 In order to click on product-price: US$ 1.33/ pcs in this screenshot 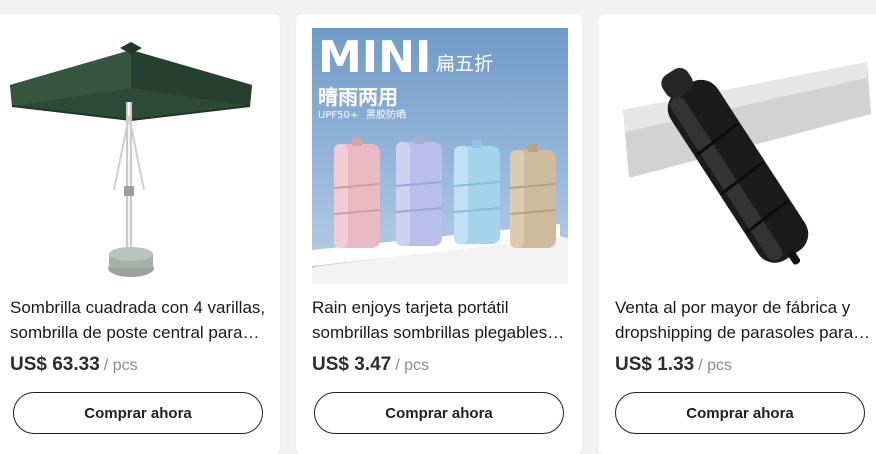, I will do `click(673, 365)`.